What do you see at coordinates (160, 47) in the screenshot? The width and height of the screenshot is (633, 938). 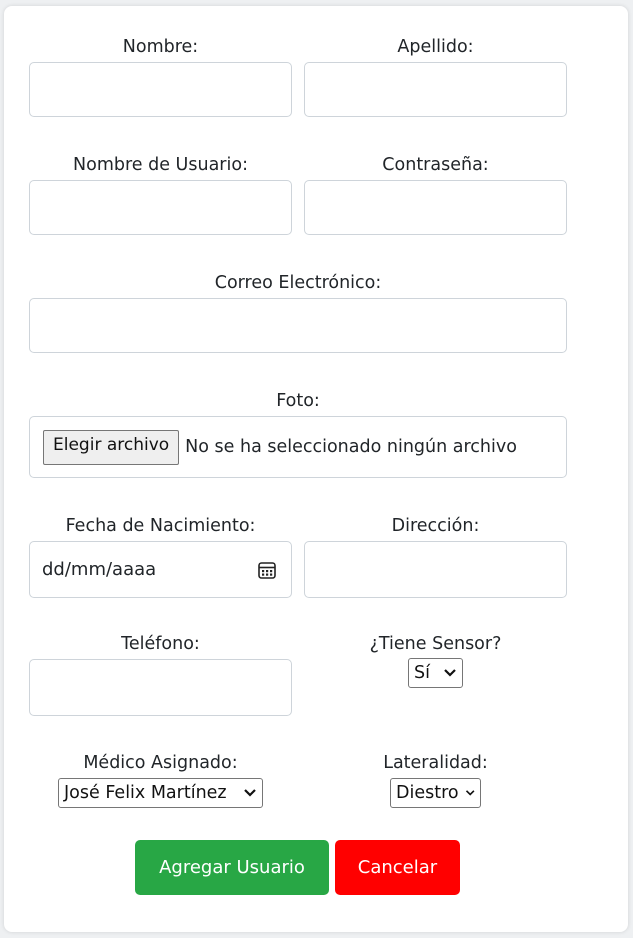 I see `nombre-label: Nombre:` at bounding box center [160, 47].